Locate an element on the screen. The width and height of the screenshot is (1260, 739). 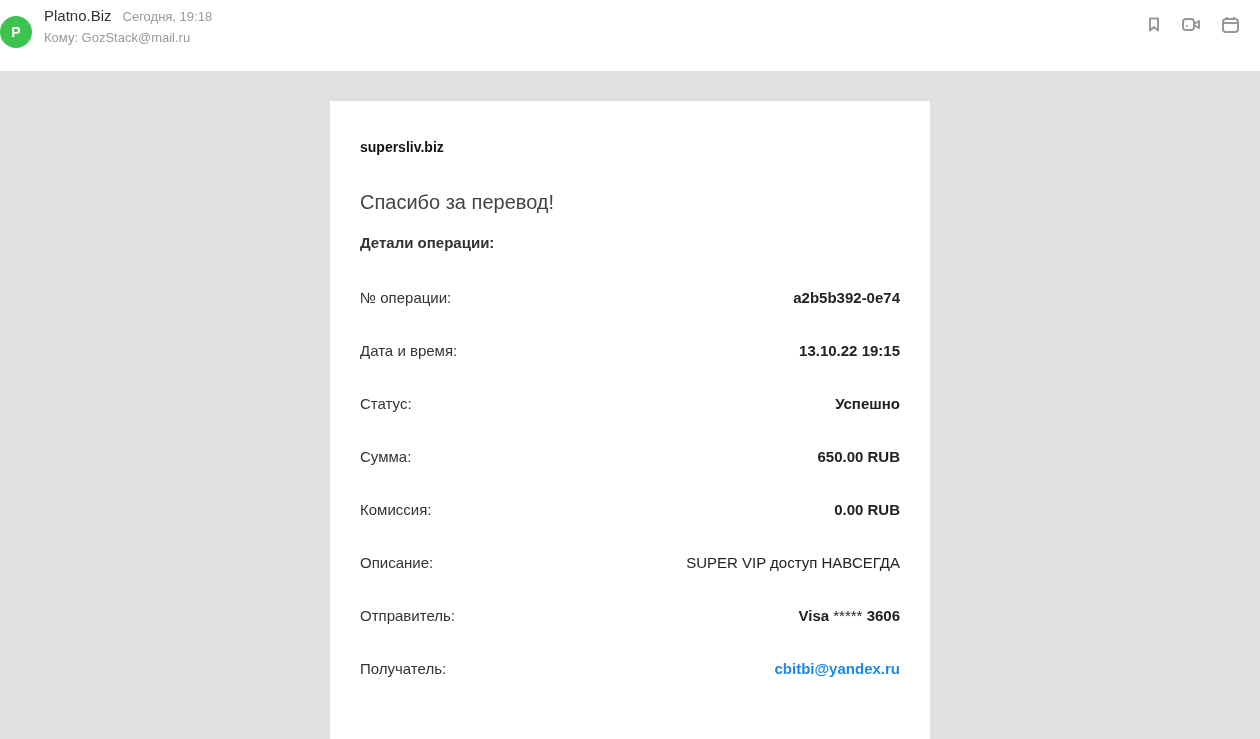
detail-label: Сумма: is located at coordinates (386, 456).